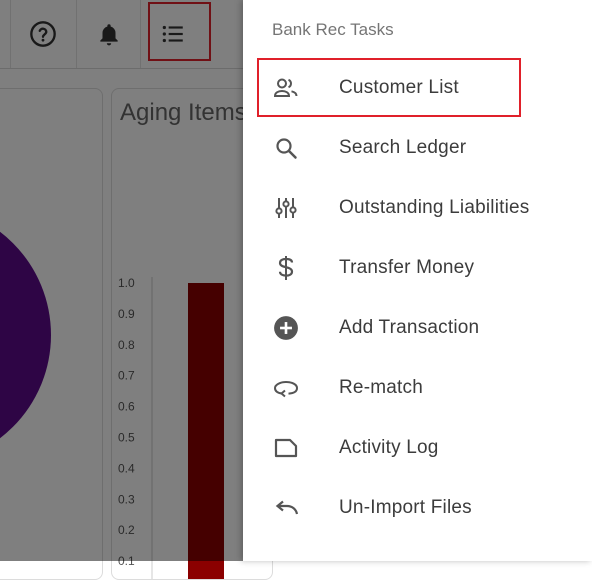 The image size is (592, 580). What do you see at coordinates (286, 208) in the screenshot?
I see `sliders-icon` at bounding box center [286, 208].